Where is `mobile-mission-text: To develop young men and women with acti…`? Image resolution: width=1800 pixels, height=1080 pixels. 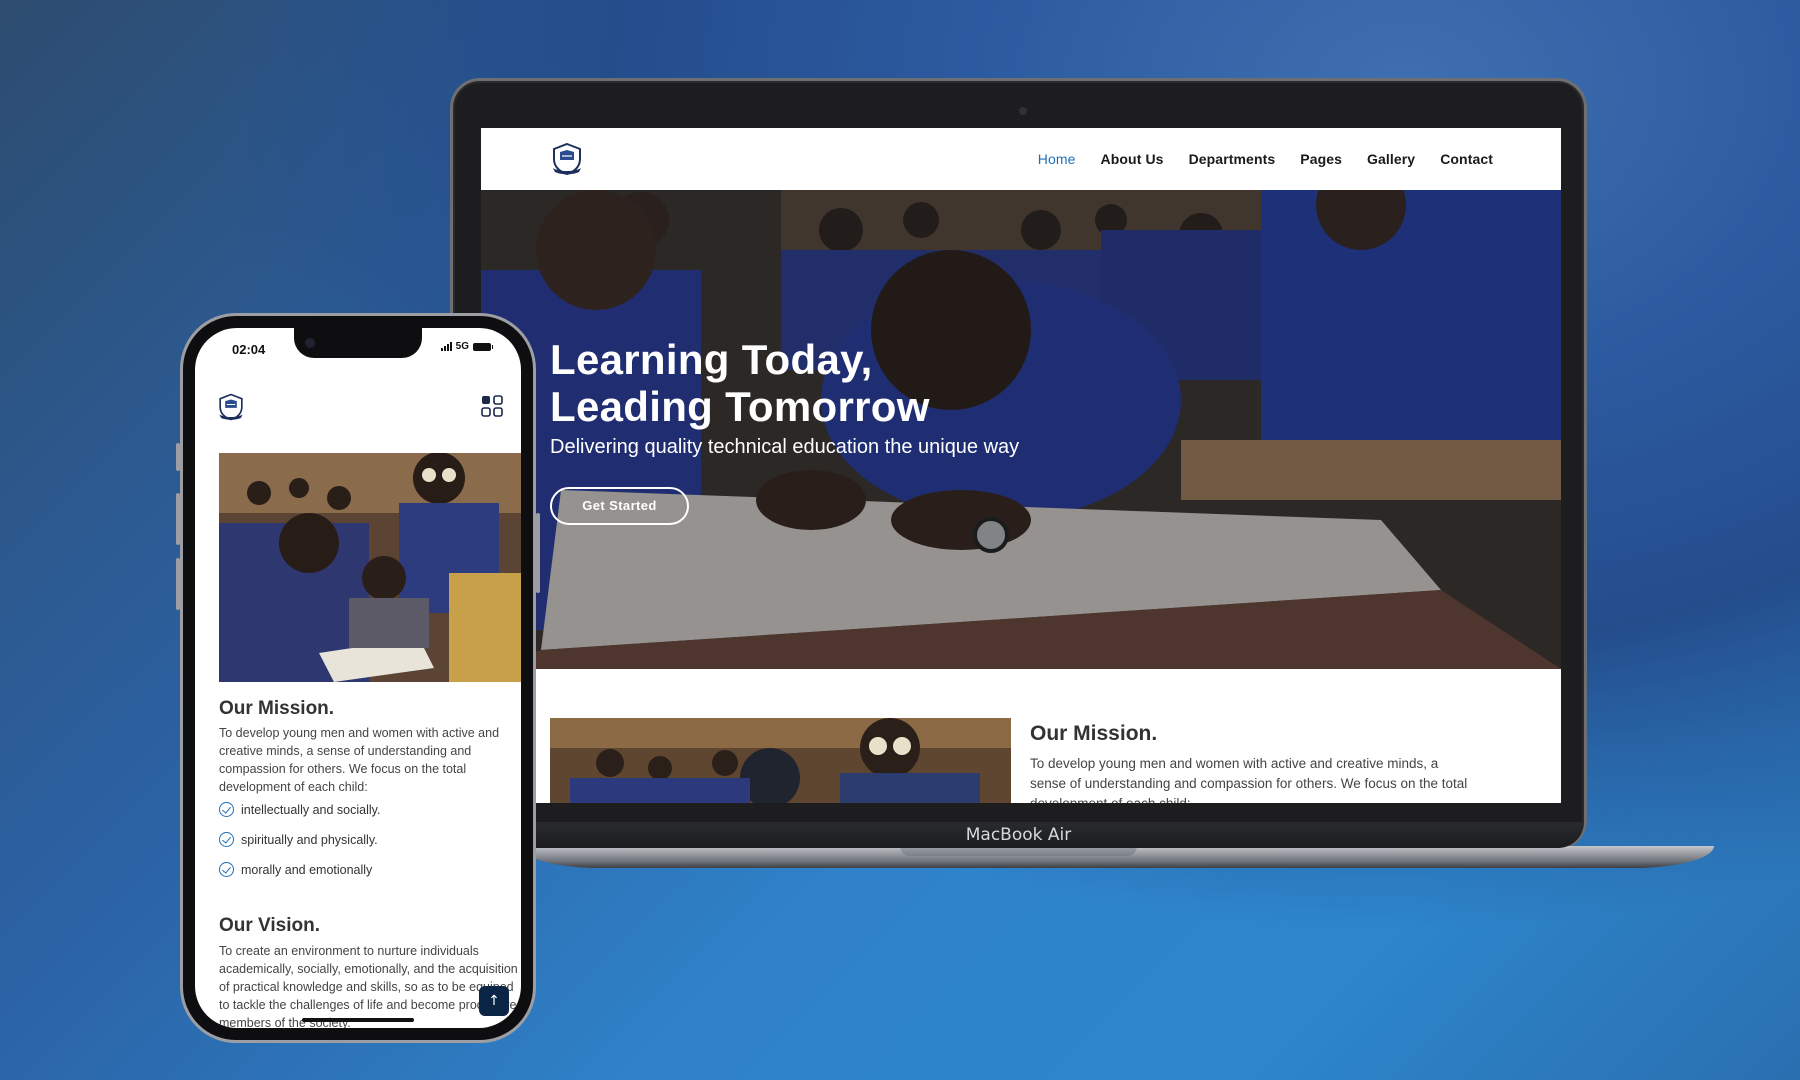
mobile-mission-text: To develop young men and women with acti… is located at coordinates (359, 760).